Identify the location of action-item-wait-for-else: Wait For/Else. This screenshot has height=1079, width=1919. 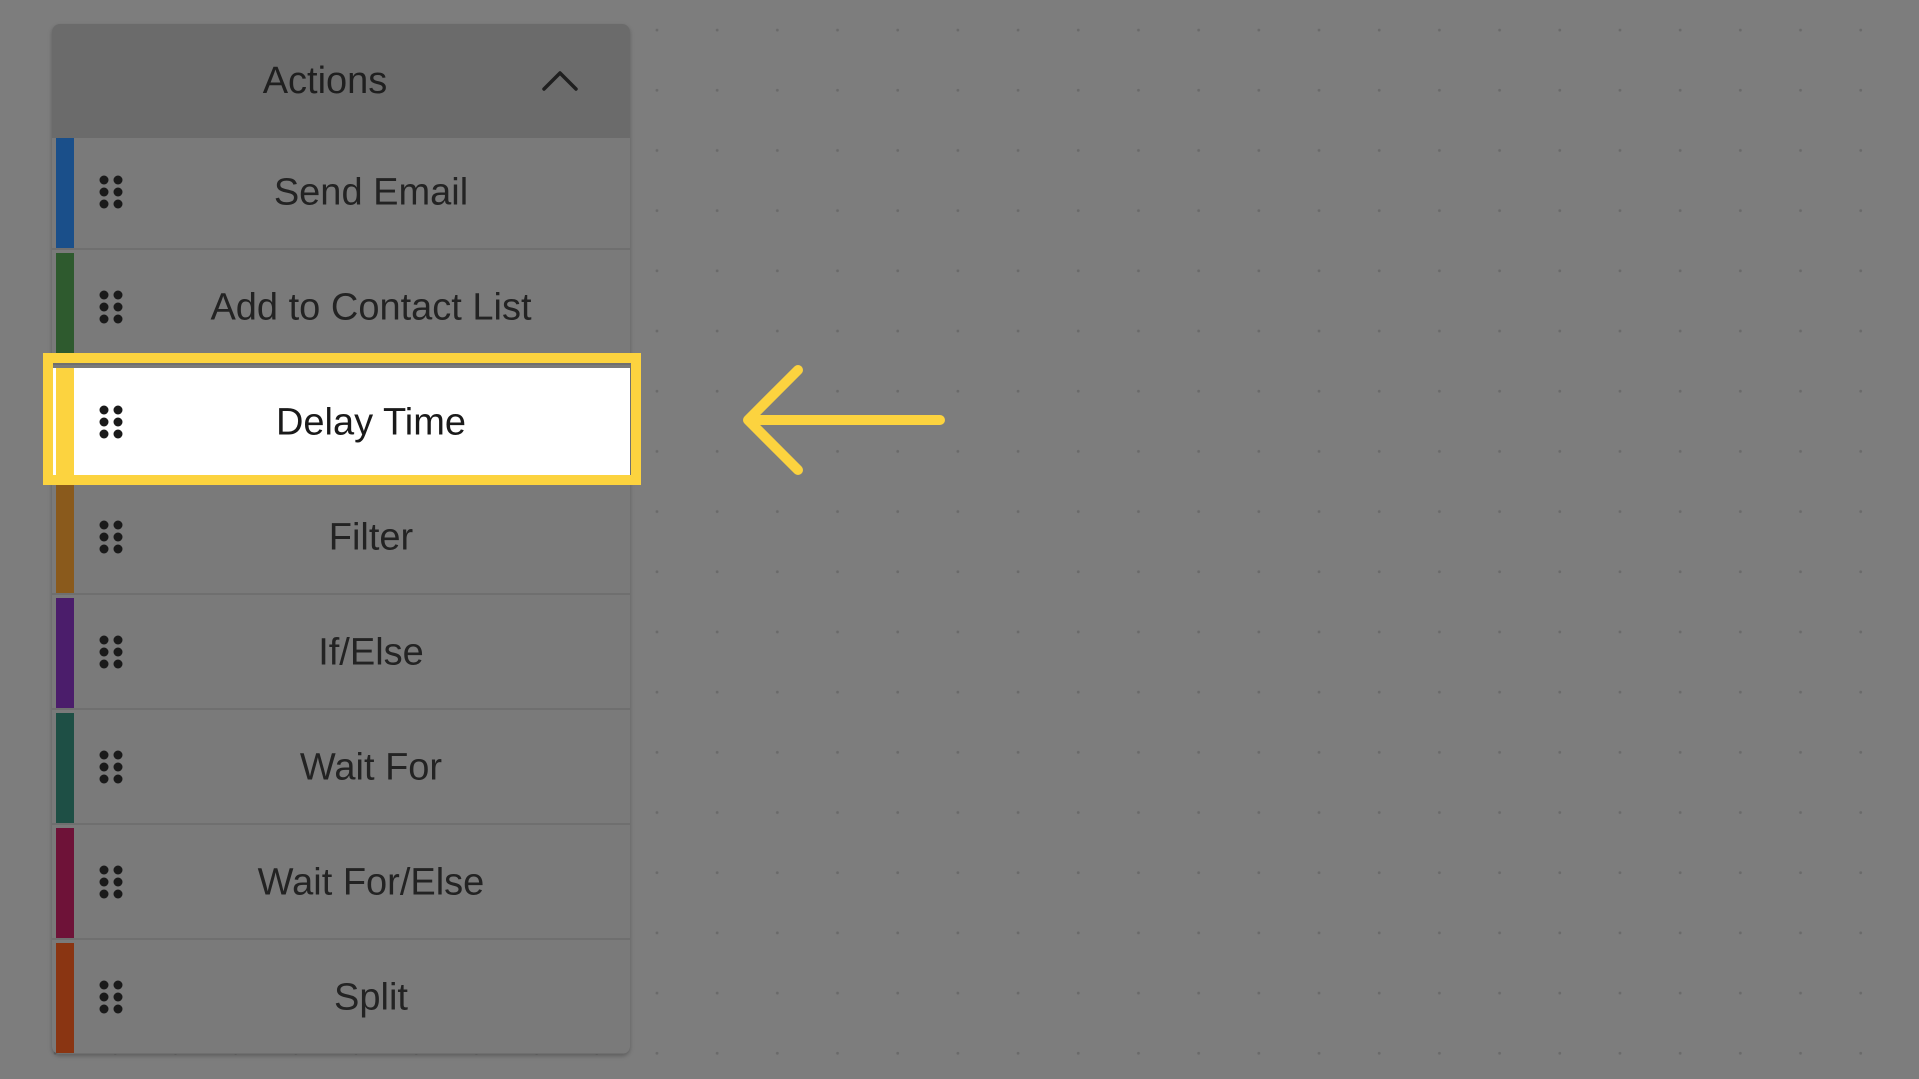
(341, 884).